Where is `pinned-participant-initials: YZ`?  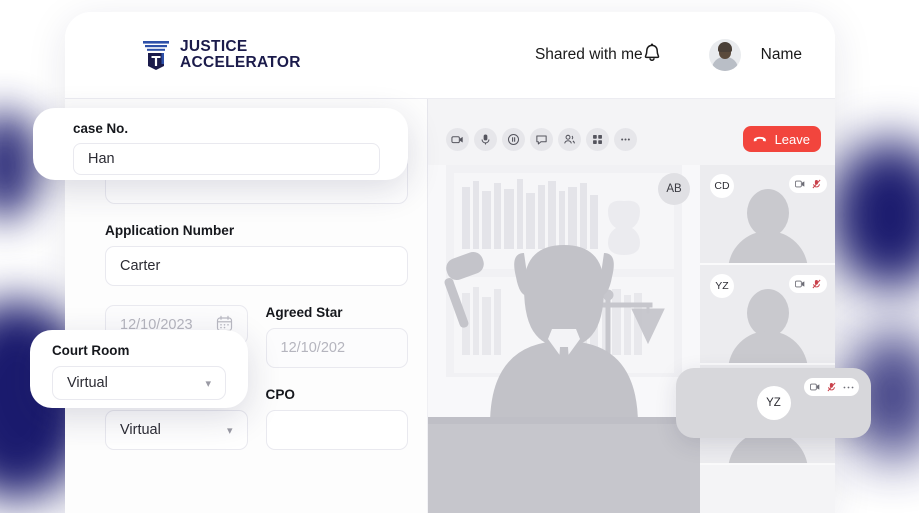 pinned-participant-initials: YZ is located at coordinates (773, 403).